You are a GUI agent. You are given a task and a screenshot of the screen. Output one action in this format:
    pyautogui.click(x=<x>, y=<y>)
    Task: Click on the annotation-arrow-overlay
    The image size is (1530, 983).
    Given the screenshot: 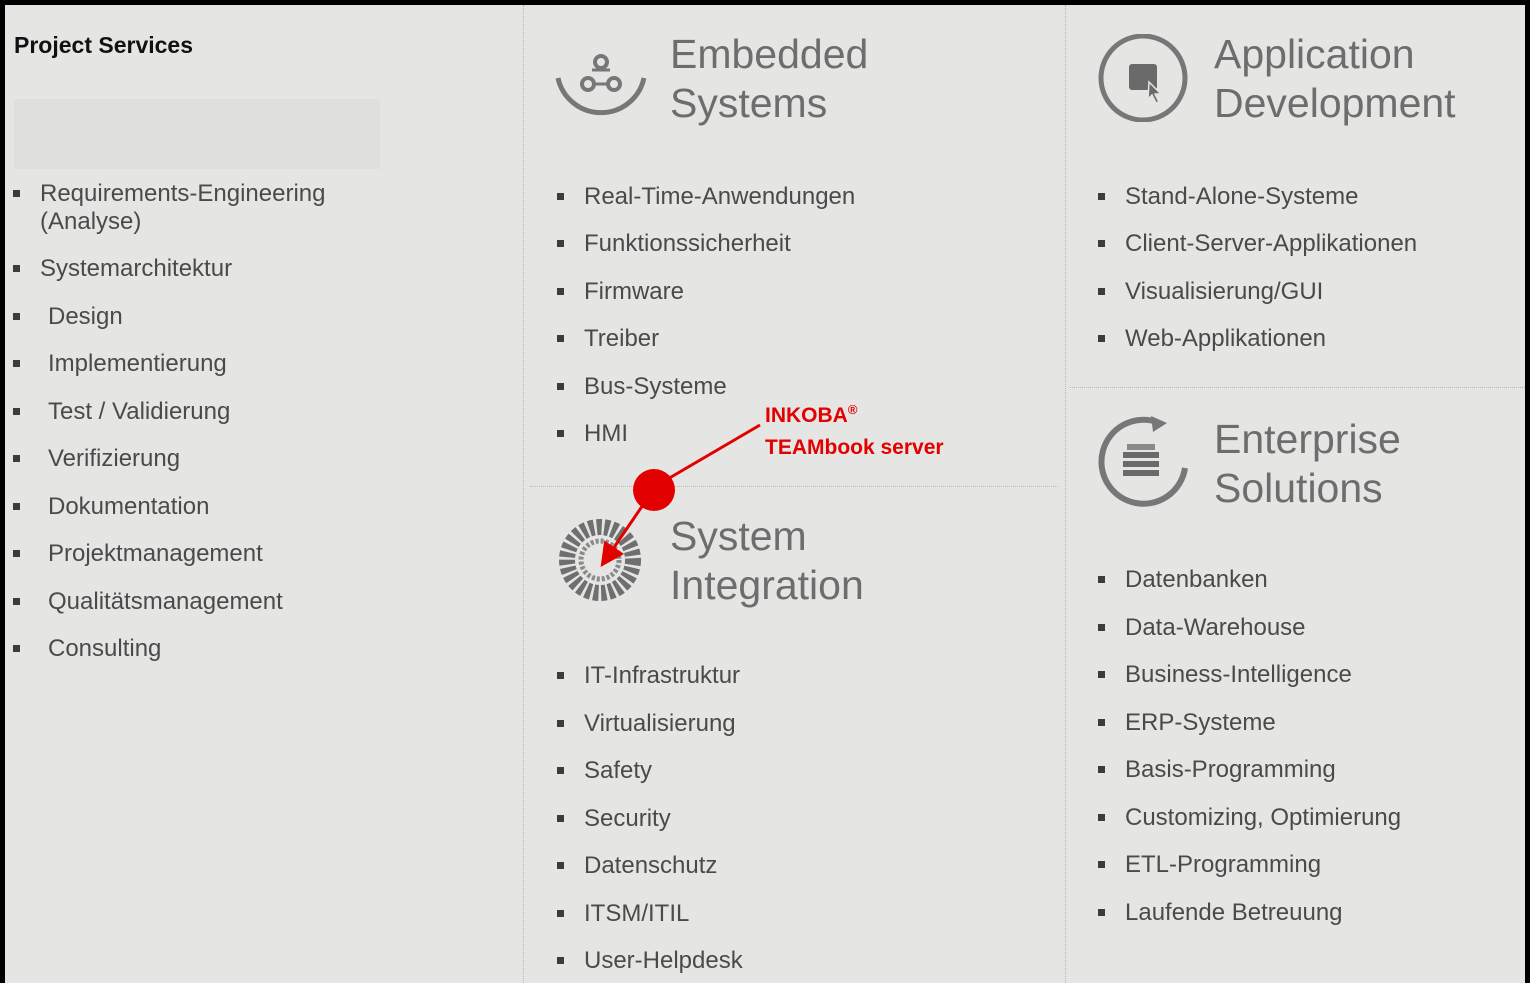 What is the action you would take?
    pyautogui.click(x=680, y=495)
    